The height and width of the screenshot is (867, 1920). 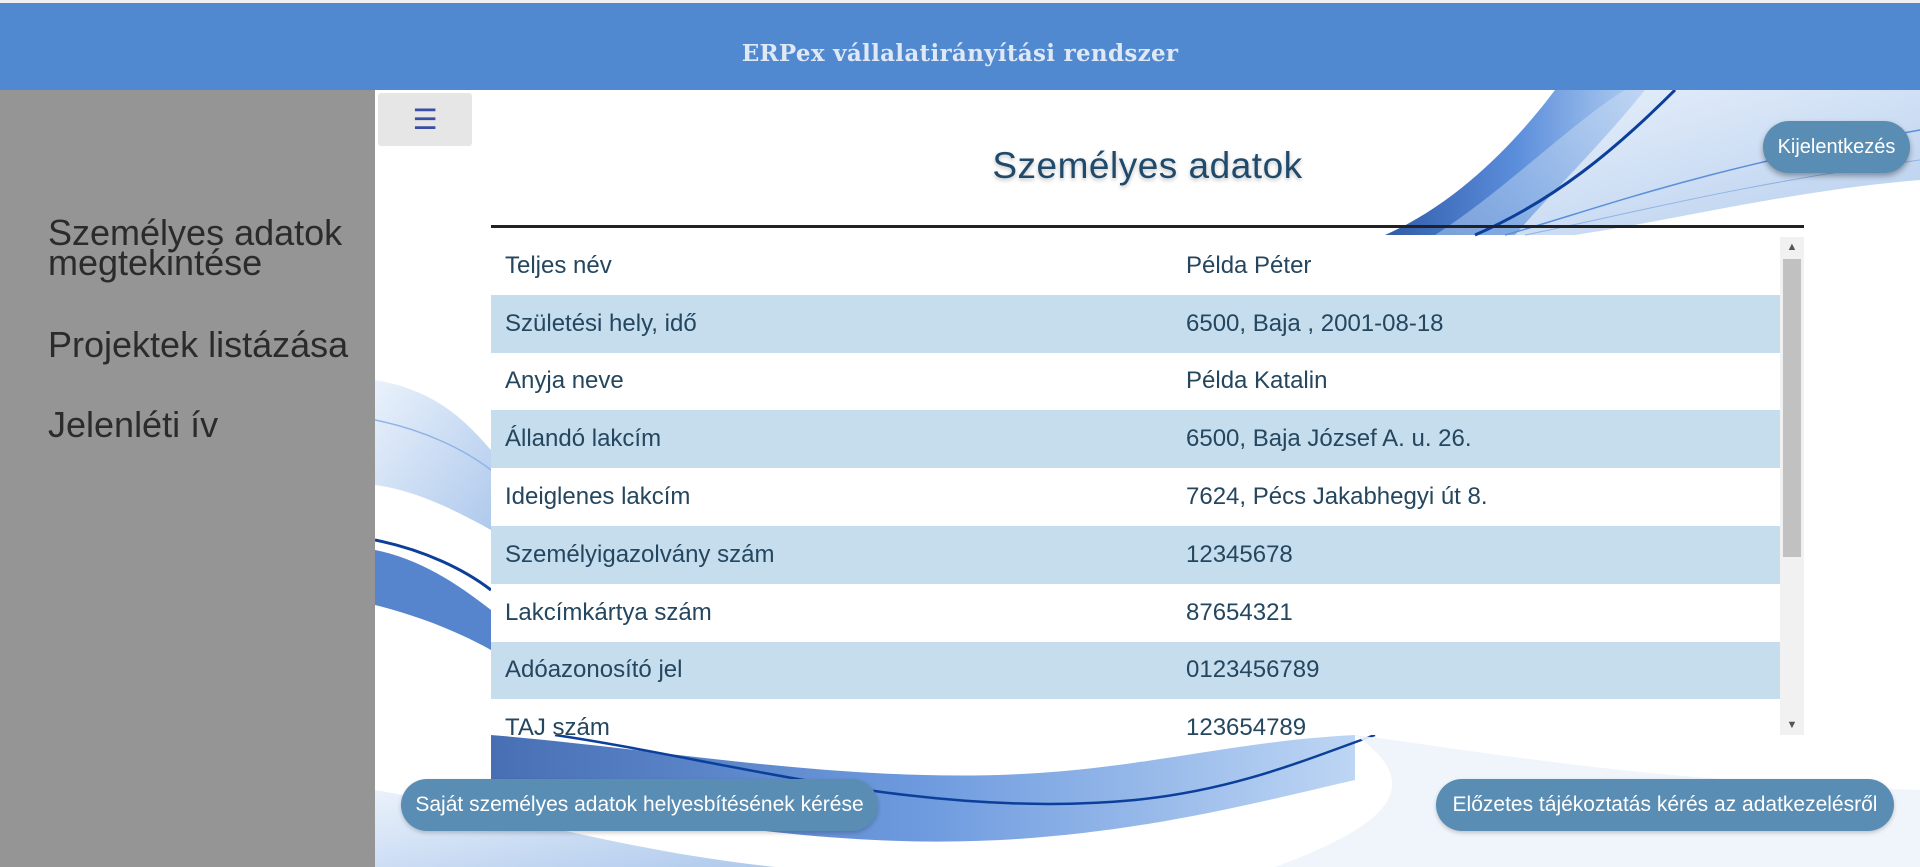 What do you see at coordinates (1147, 165) in the screenshot?
I see `page-title: Személyes adatok` at bounding box center [1147, 165].